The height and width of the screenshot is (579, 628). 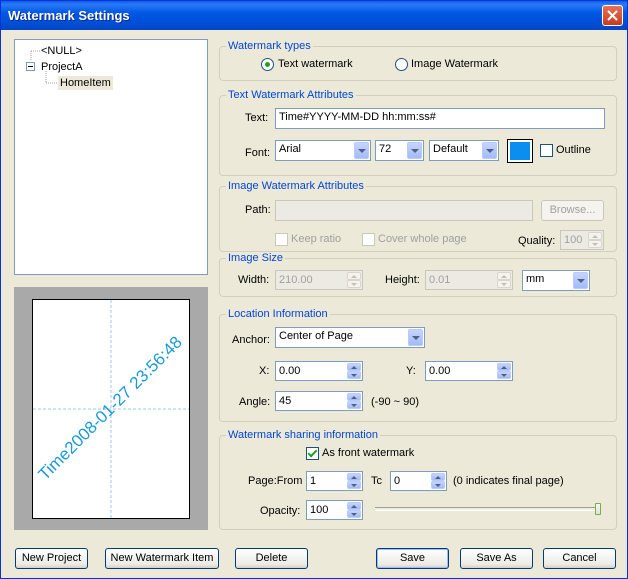 What do you see at coordinates (496, 558) in the screenshot?
I see `save-as-button: Save As` at bounding box center [496, 558].